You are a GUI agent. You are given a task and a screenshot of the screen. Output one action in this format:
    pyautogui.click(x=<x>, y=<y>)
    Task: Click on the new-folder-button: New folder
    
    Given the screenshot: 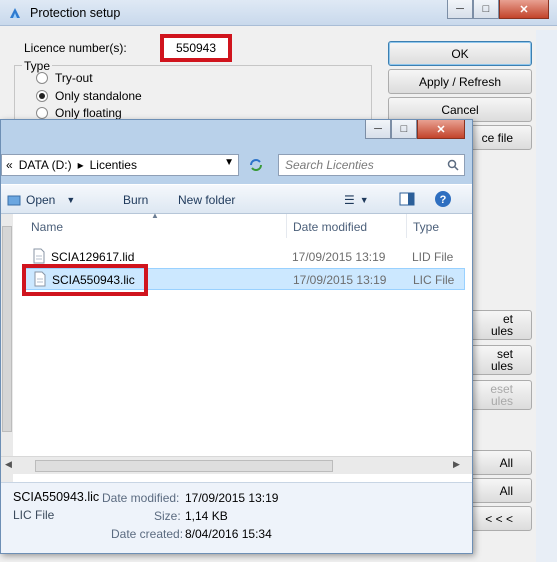 What is the action you would take?
    pyautogui.click(x=206, y=200)
    